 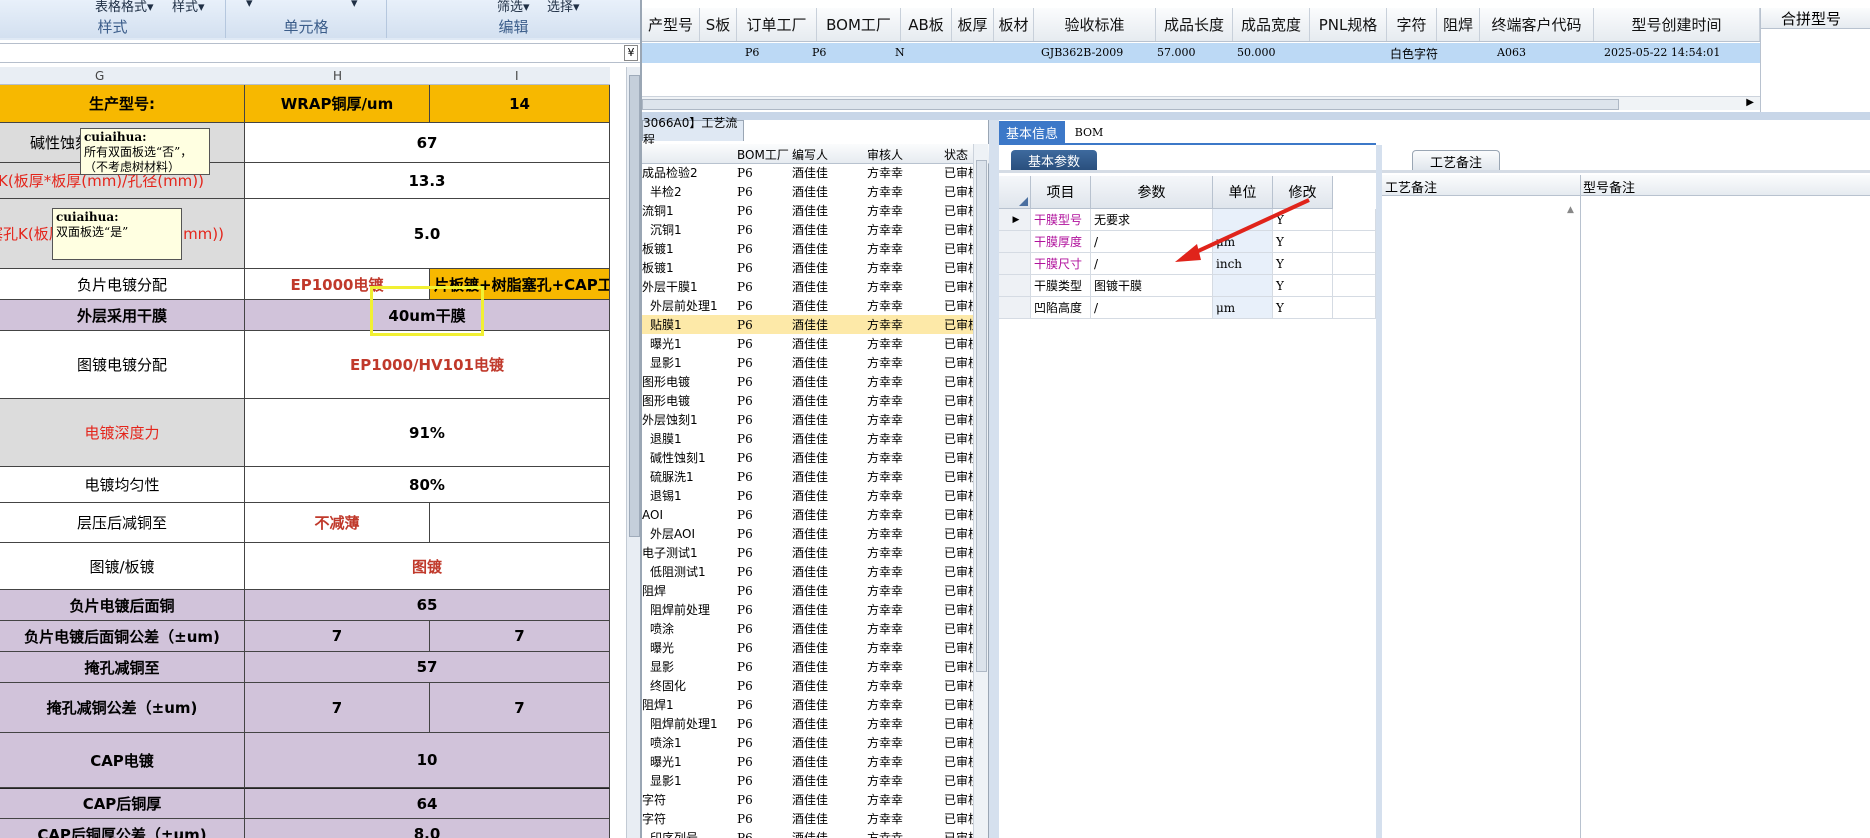 I want to click on cell-h-wrap-thickness: WRAP铜厚/um, so click(x=337, y=104).